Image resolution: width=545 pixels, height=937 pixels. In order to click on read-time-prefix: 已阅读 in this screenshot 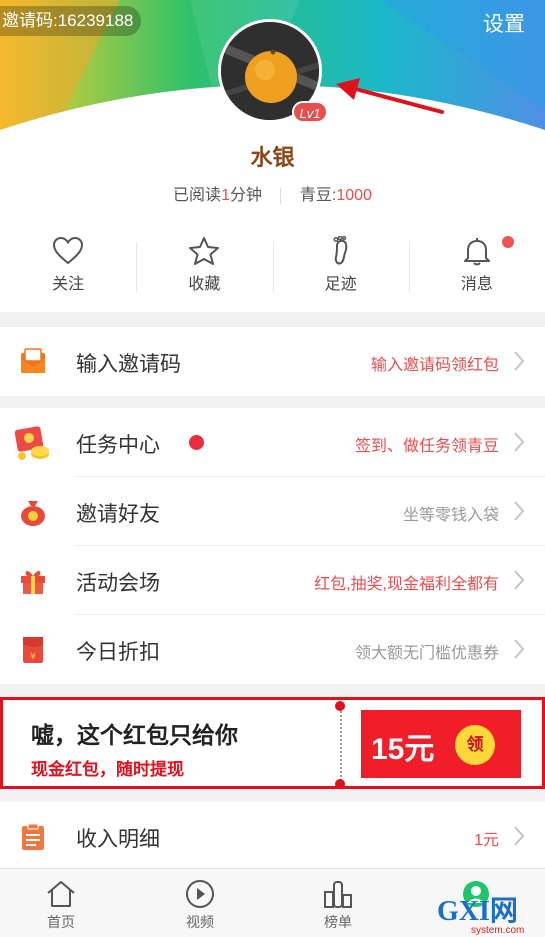, I will do `click(197, 195)`.